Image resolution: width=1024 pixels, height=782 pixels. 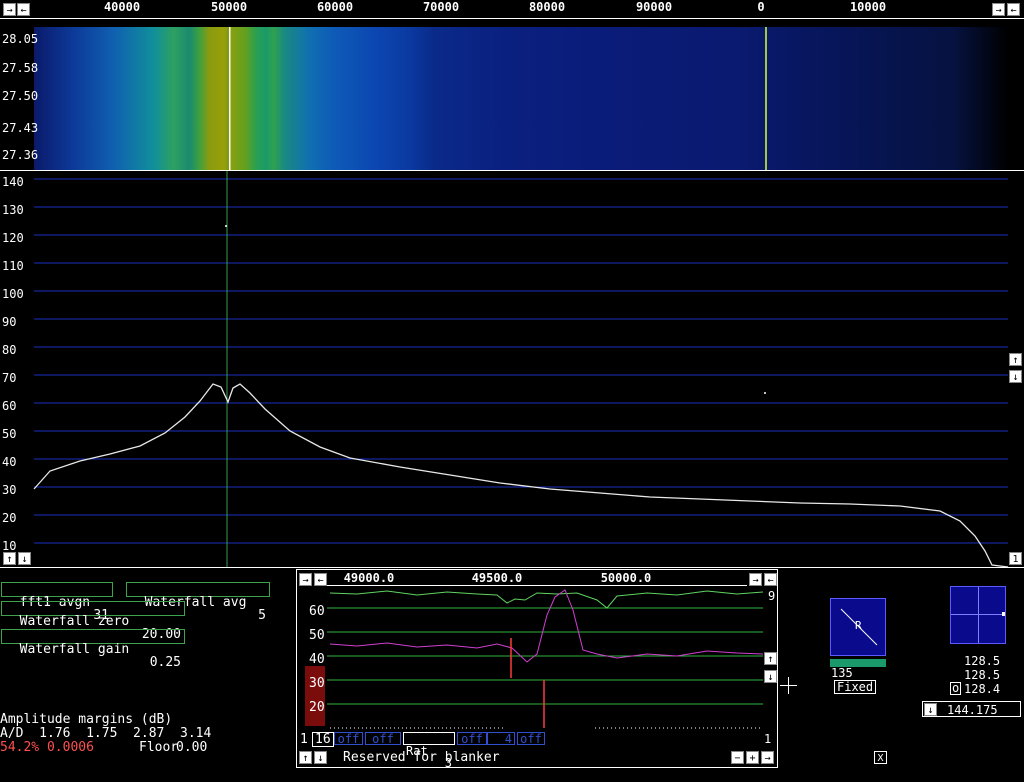 I want to click on spectrum-y-label: 100, so click(x=13, y=294).